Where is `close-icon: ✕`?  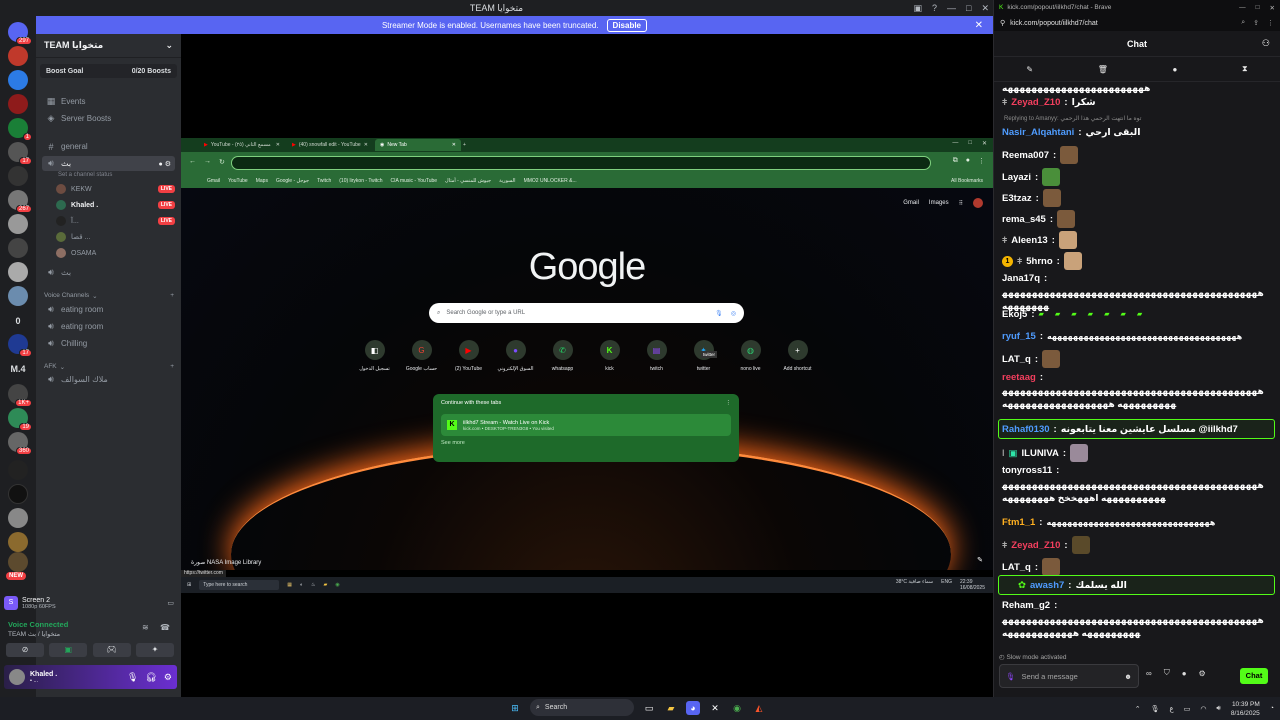 close-icon: ✕ is located at coordinates (984, 143).